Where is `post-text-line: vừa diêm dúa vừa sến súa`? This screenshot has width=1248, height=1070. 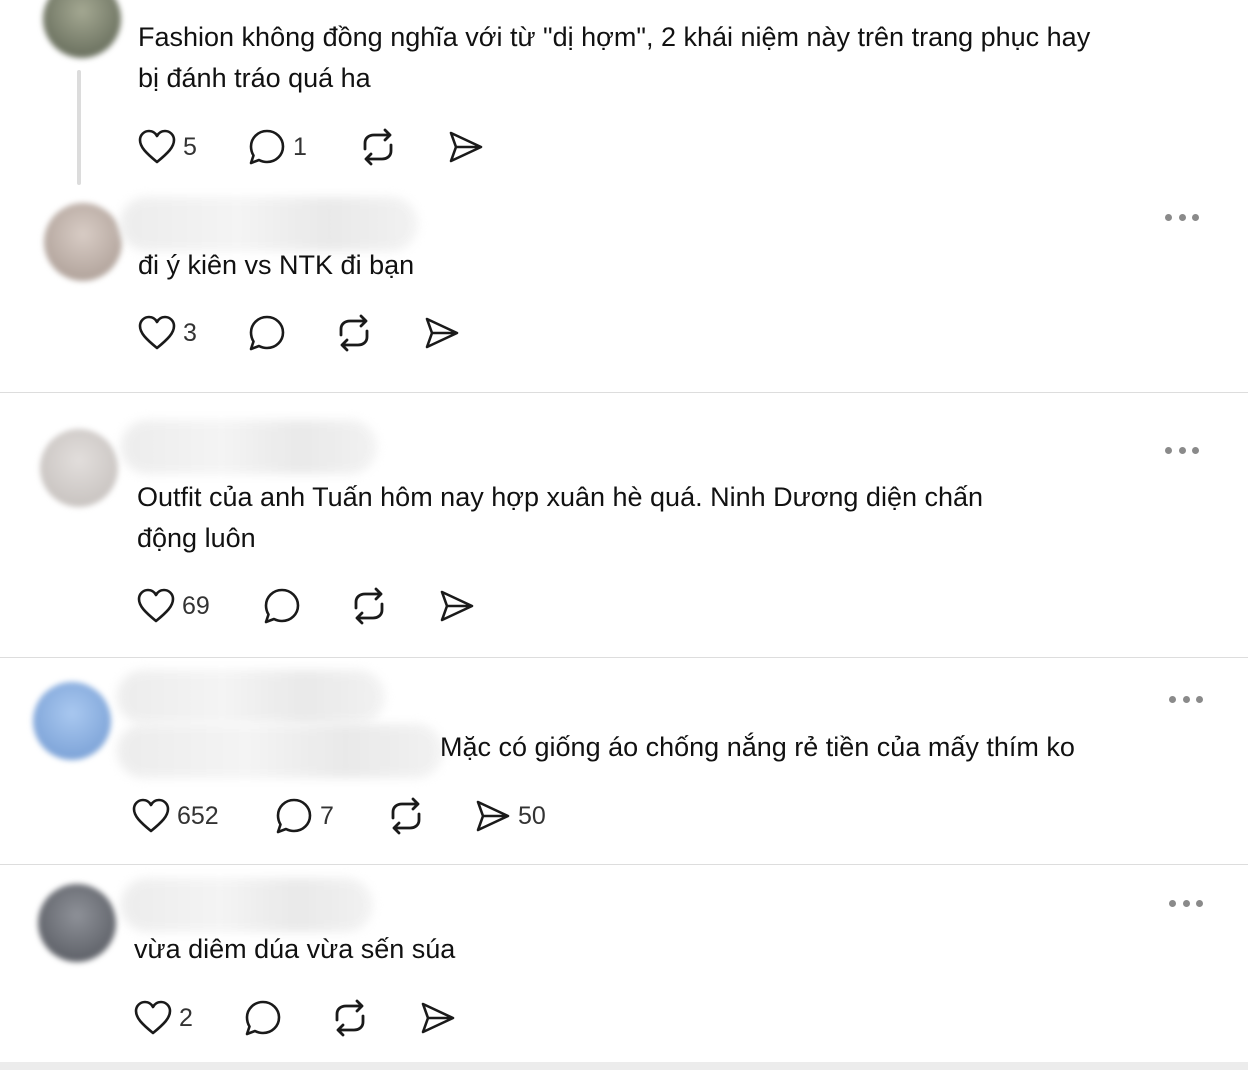
post-text-line: vừa diêm dúa vừa sến súa is located at coordinates (295, 949).